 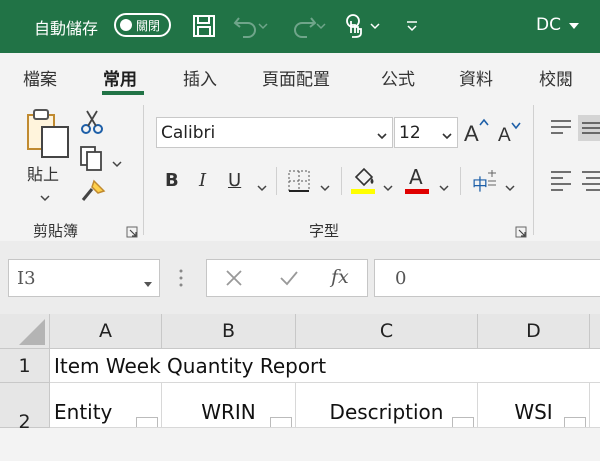 I want to click on align-left-icon, so click(x=561, y=182).